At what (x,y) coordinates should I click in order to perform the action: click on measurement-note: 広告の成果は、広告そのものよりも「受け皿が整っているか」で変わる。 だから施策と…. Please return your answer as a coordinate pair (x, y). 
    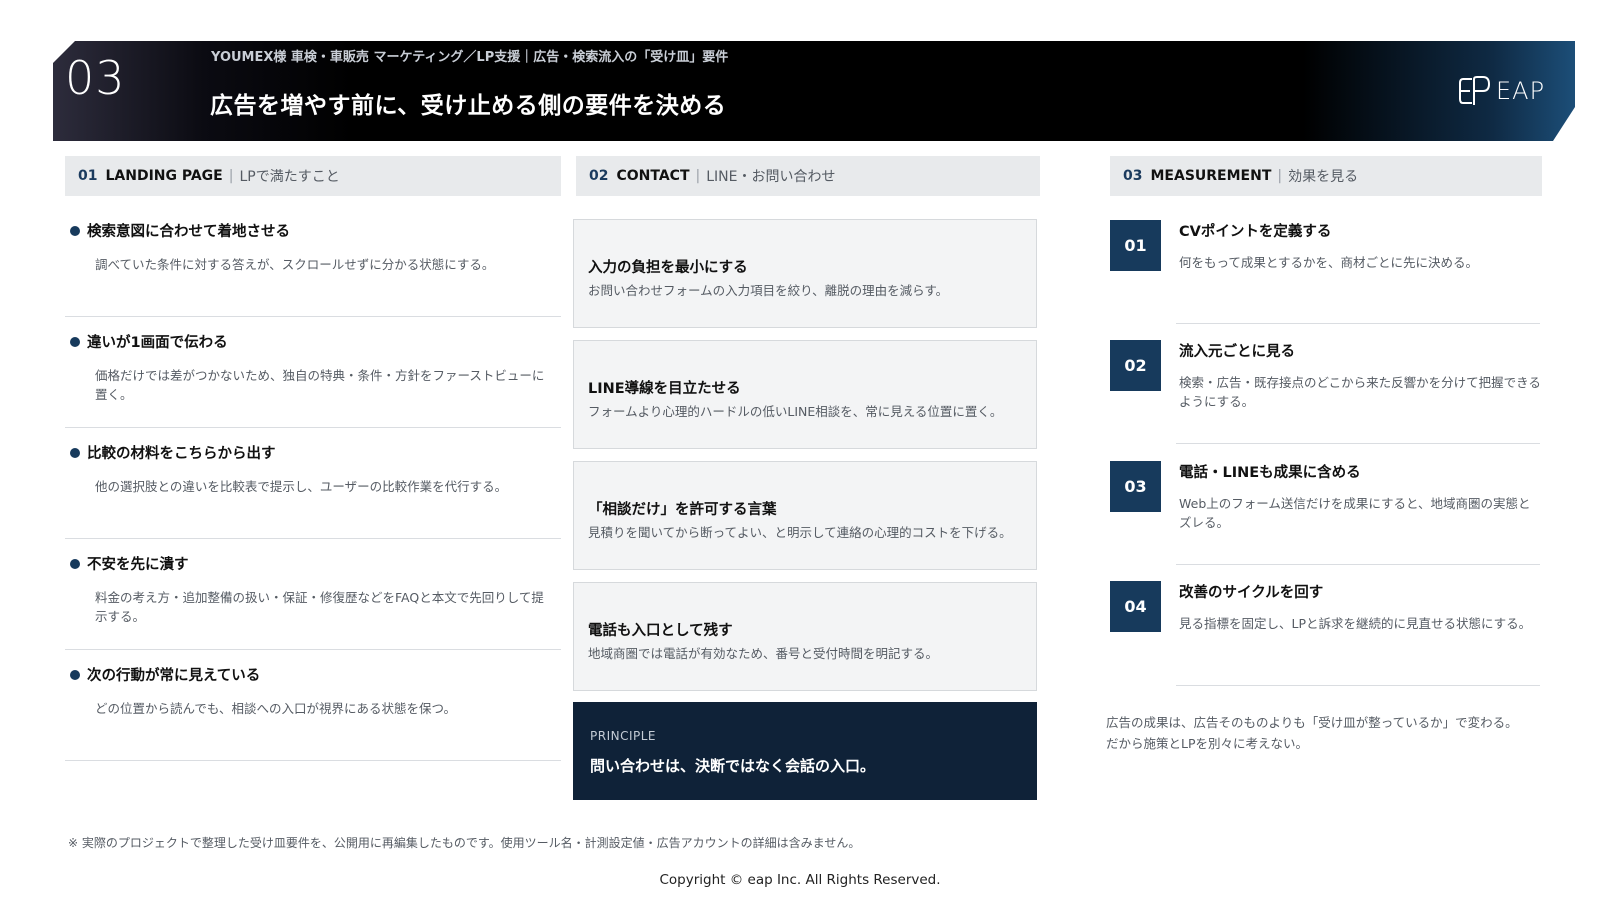
    Looking at the image, I should click on (1326, 733).